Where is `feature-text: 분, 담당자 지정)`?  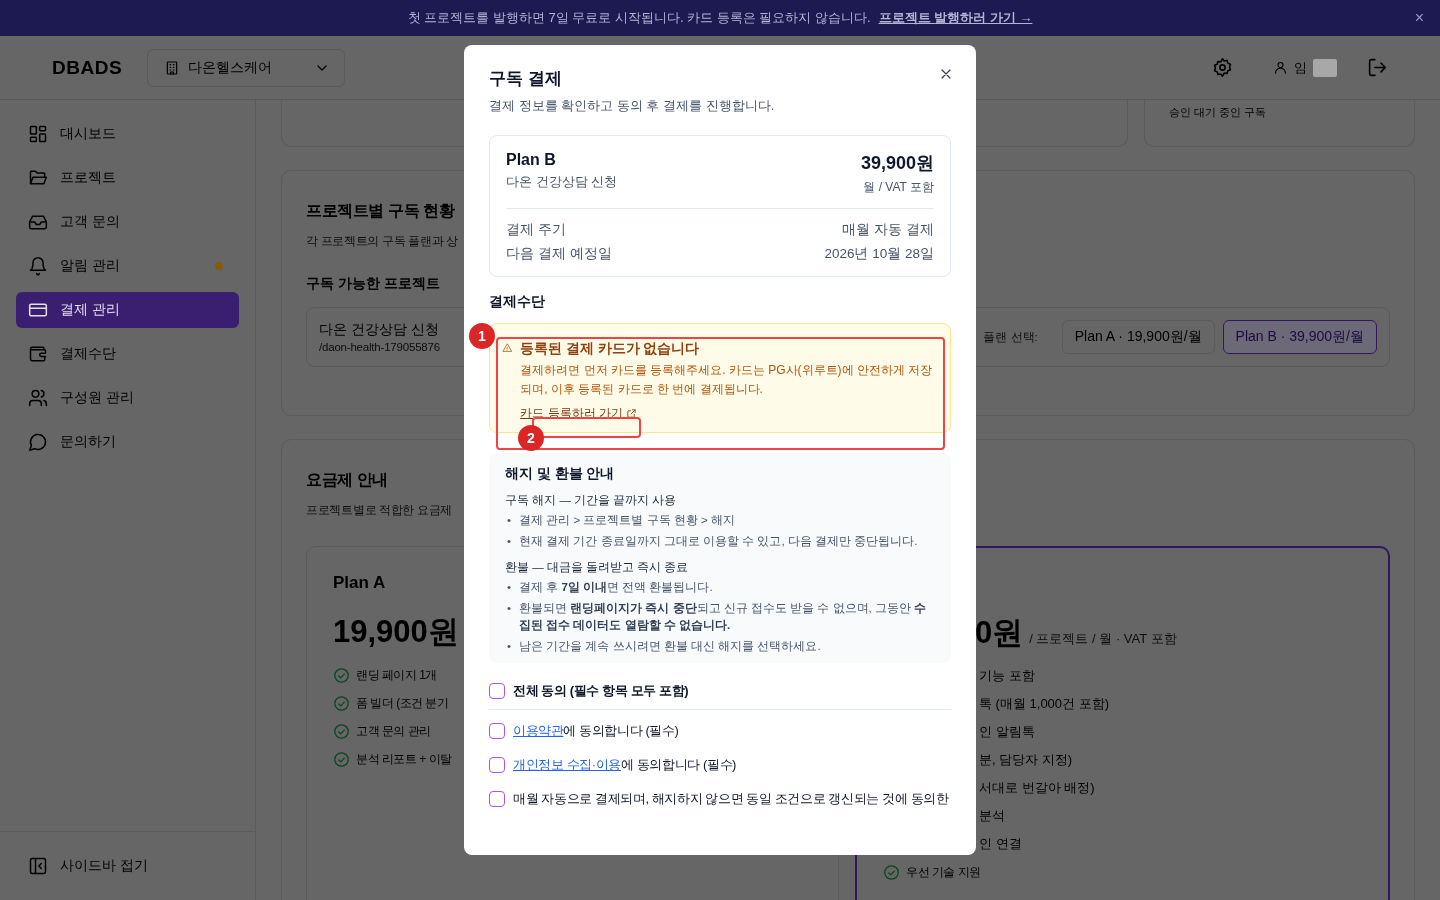 feature-text: 분, 담당자 지정) is located at coordinates (1026, 760).